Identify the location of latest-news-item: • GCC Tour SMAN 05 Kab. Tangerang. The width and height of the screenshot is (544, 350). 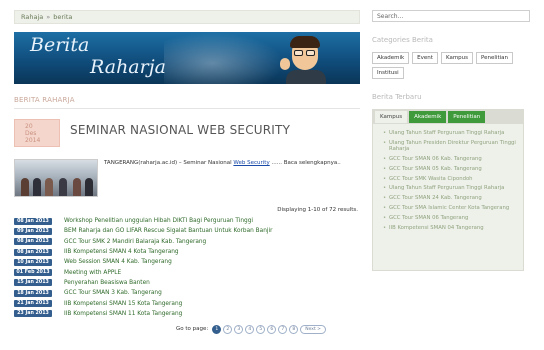
(451, 169).